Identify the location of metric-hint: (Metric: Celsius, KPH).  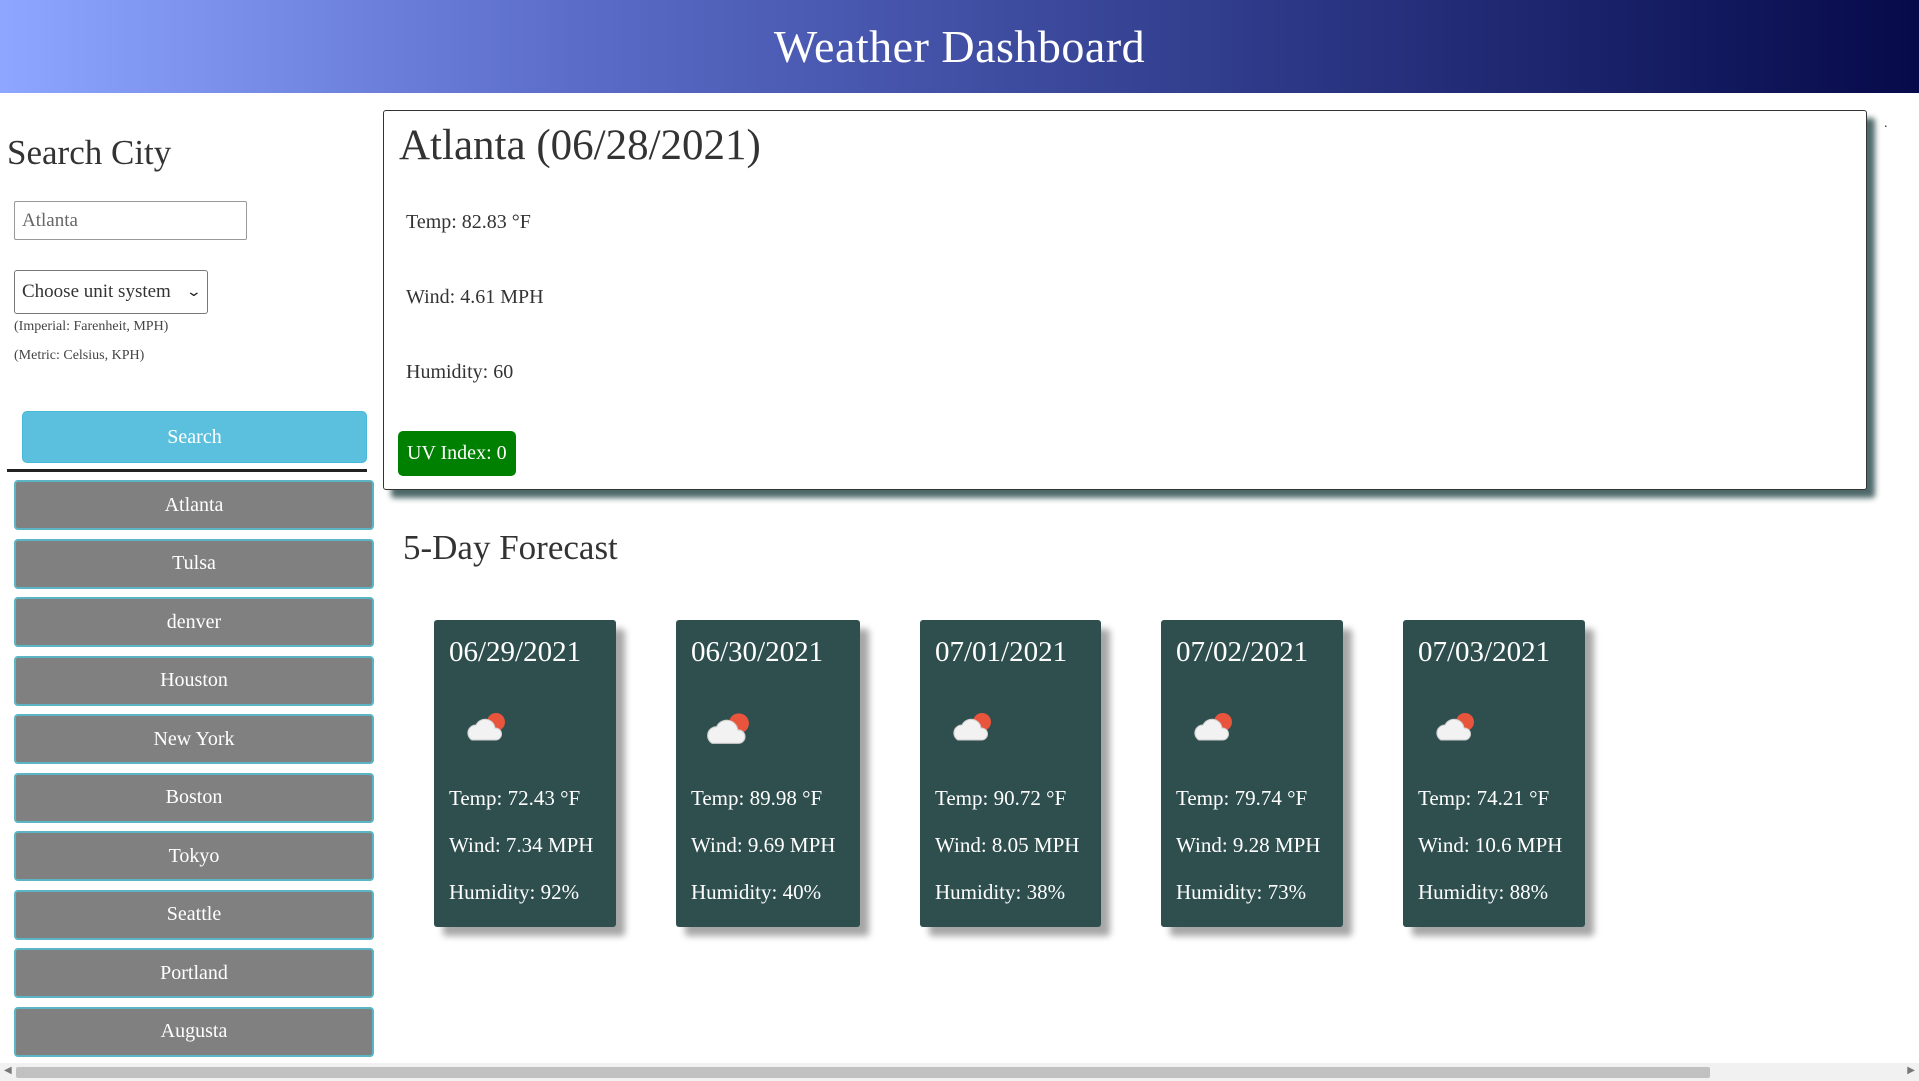
(79, 355).